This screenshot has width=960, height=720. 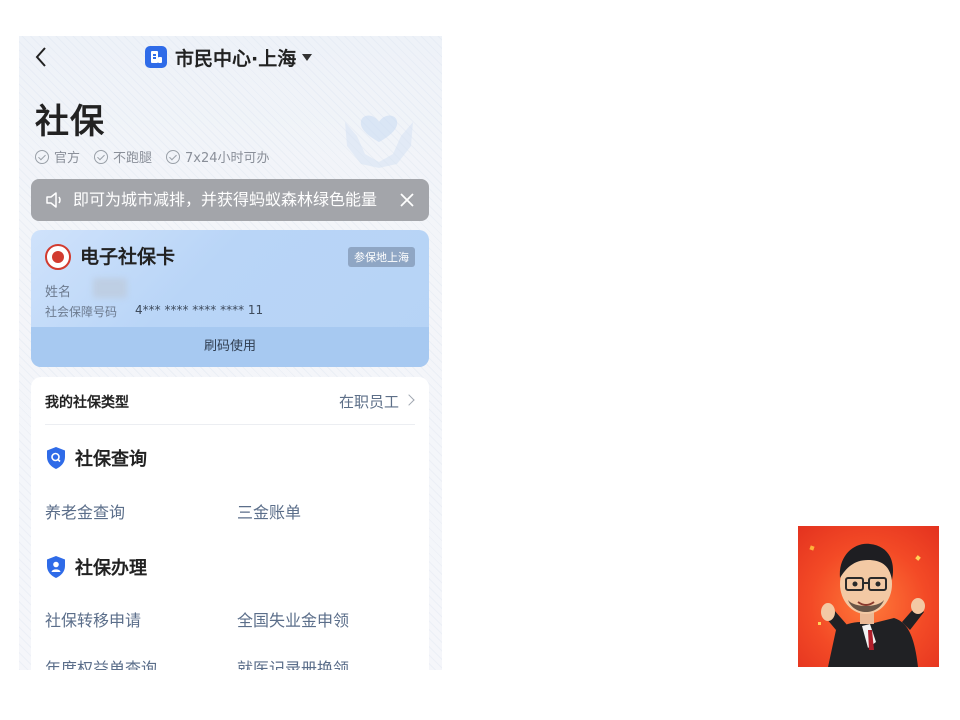 What do you see at coordinates (53, 200) in the screenshot?
I see `speaker-icon` at bounding box center [53, 200].